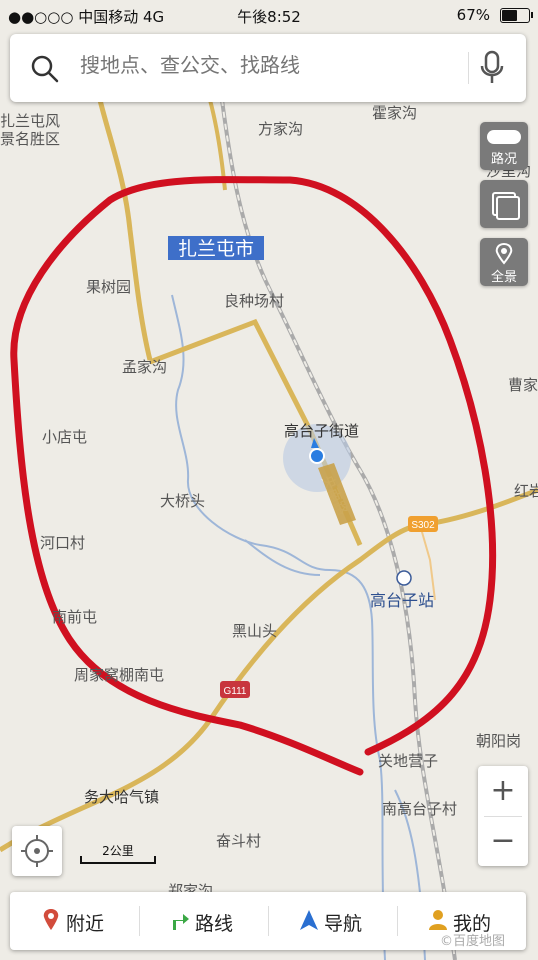 This screenshot has height=960, width=538. Describe the element at coordinates (402, 600) in the screenshot. I see `station-label: 高台子站` at that location.